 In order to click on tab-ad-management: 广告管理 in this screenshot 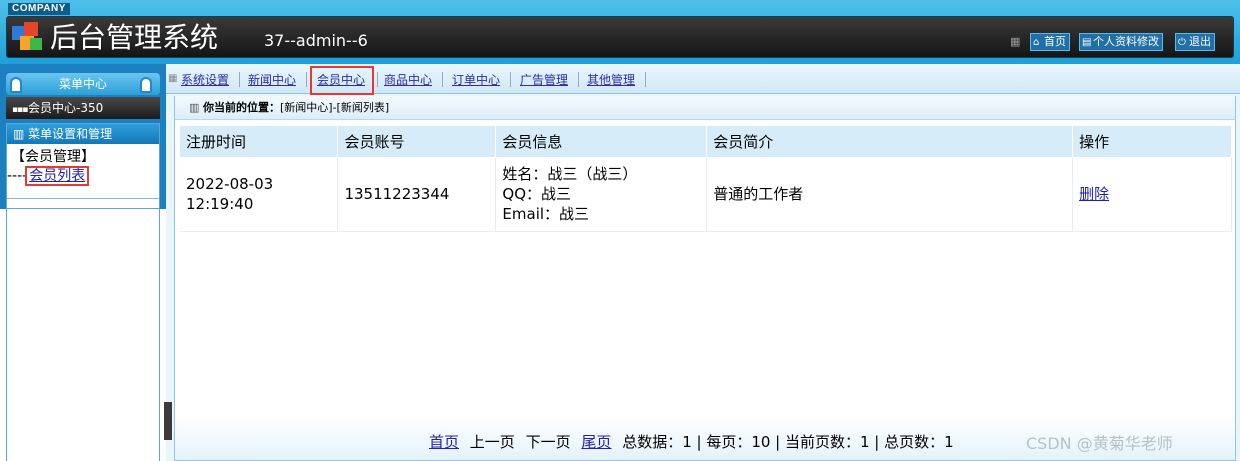, I will do `click(544, 80)`.